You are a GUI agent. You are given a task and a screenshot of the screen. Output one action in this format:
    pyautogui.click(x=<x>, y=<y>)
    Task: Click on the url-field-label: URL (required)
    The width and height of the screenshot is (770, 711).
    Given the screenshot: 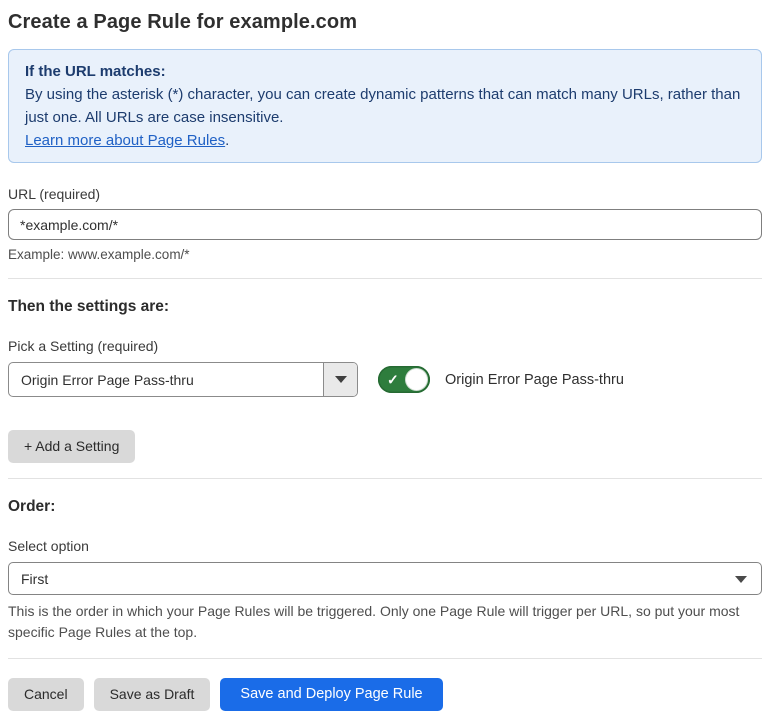 What is the action you would take?
    pyautogui.click(x=54, y=194)
    